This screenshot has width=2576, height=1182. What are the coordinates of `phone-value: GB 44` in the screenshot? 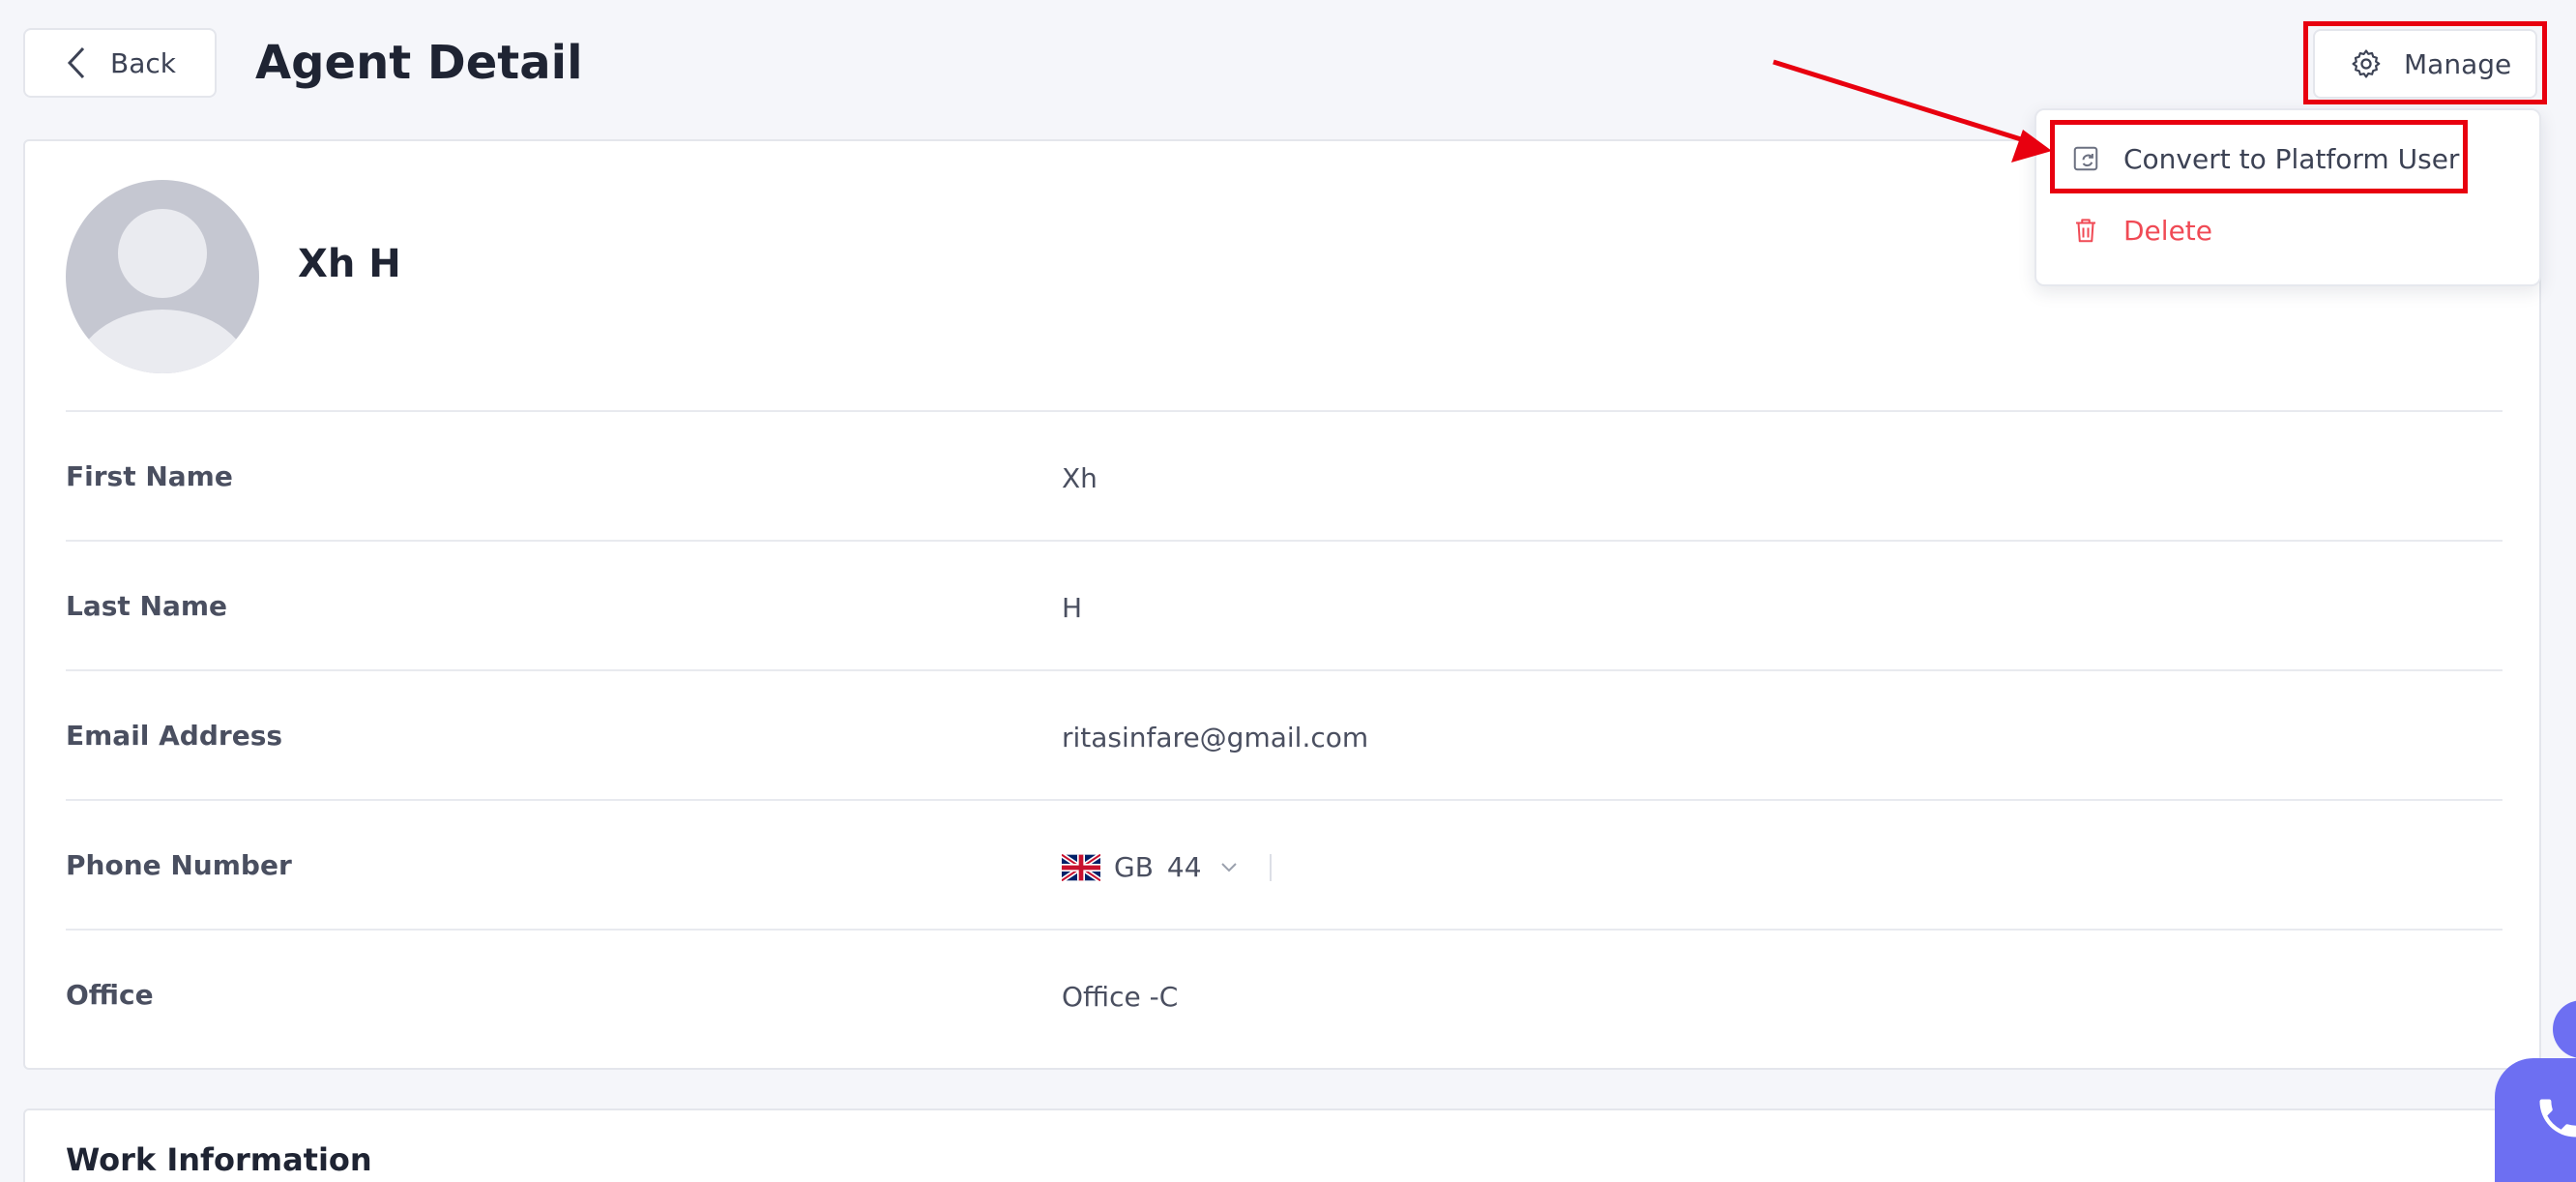 It's located at (1167, 867).